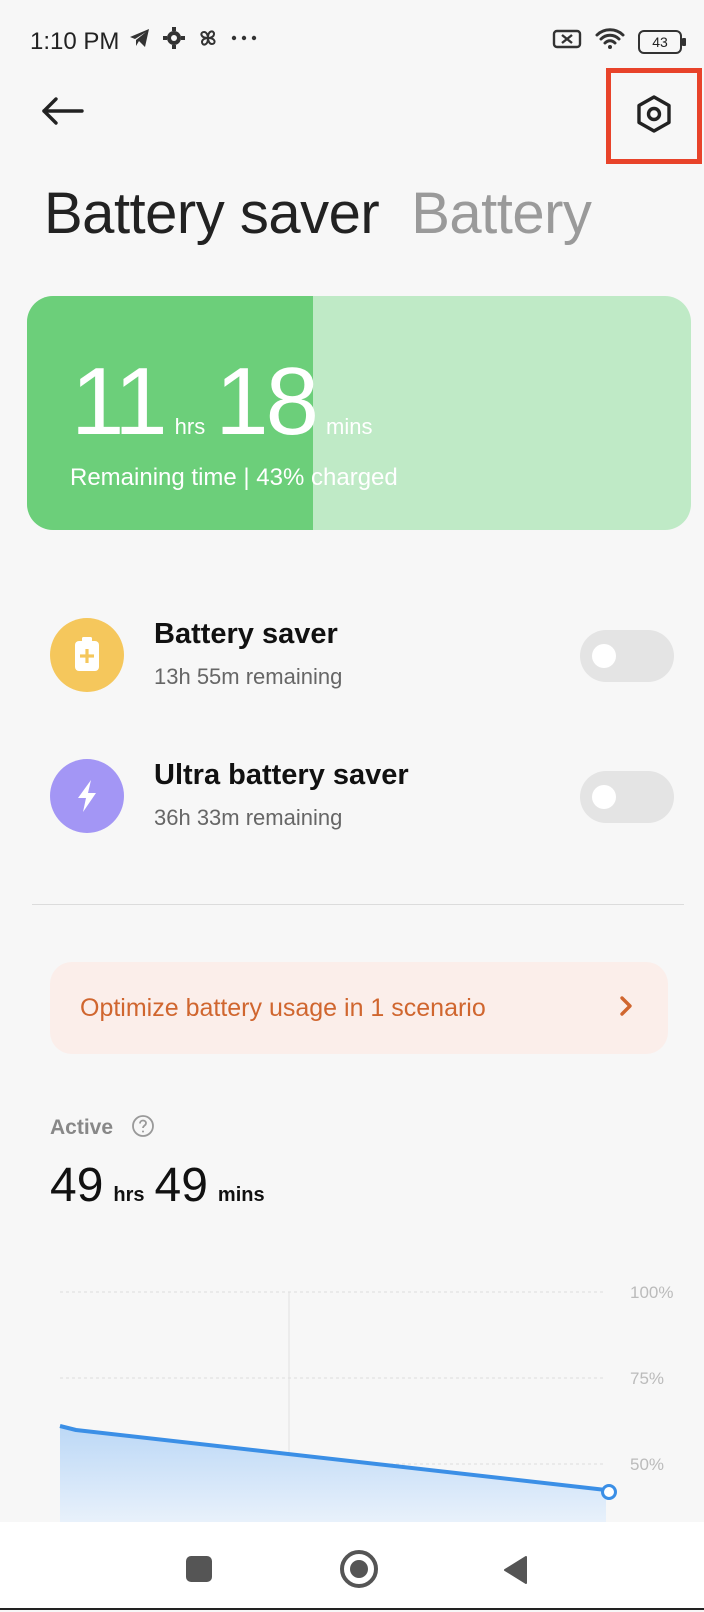 This screenshot has width=704, height=1612. Describe the element at coordinates (234, 477) in the screenshot. I see `battery-caption: Remaining time | 43% charged` at that location.